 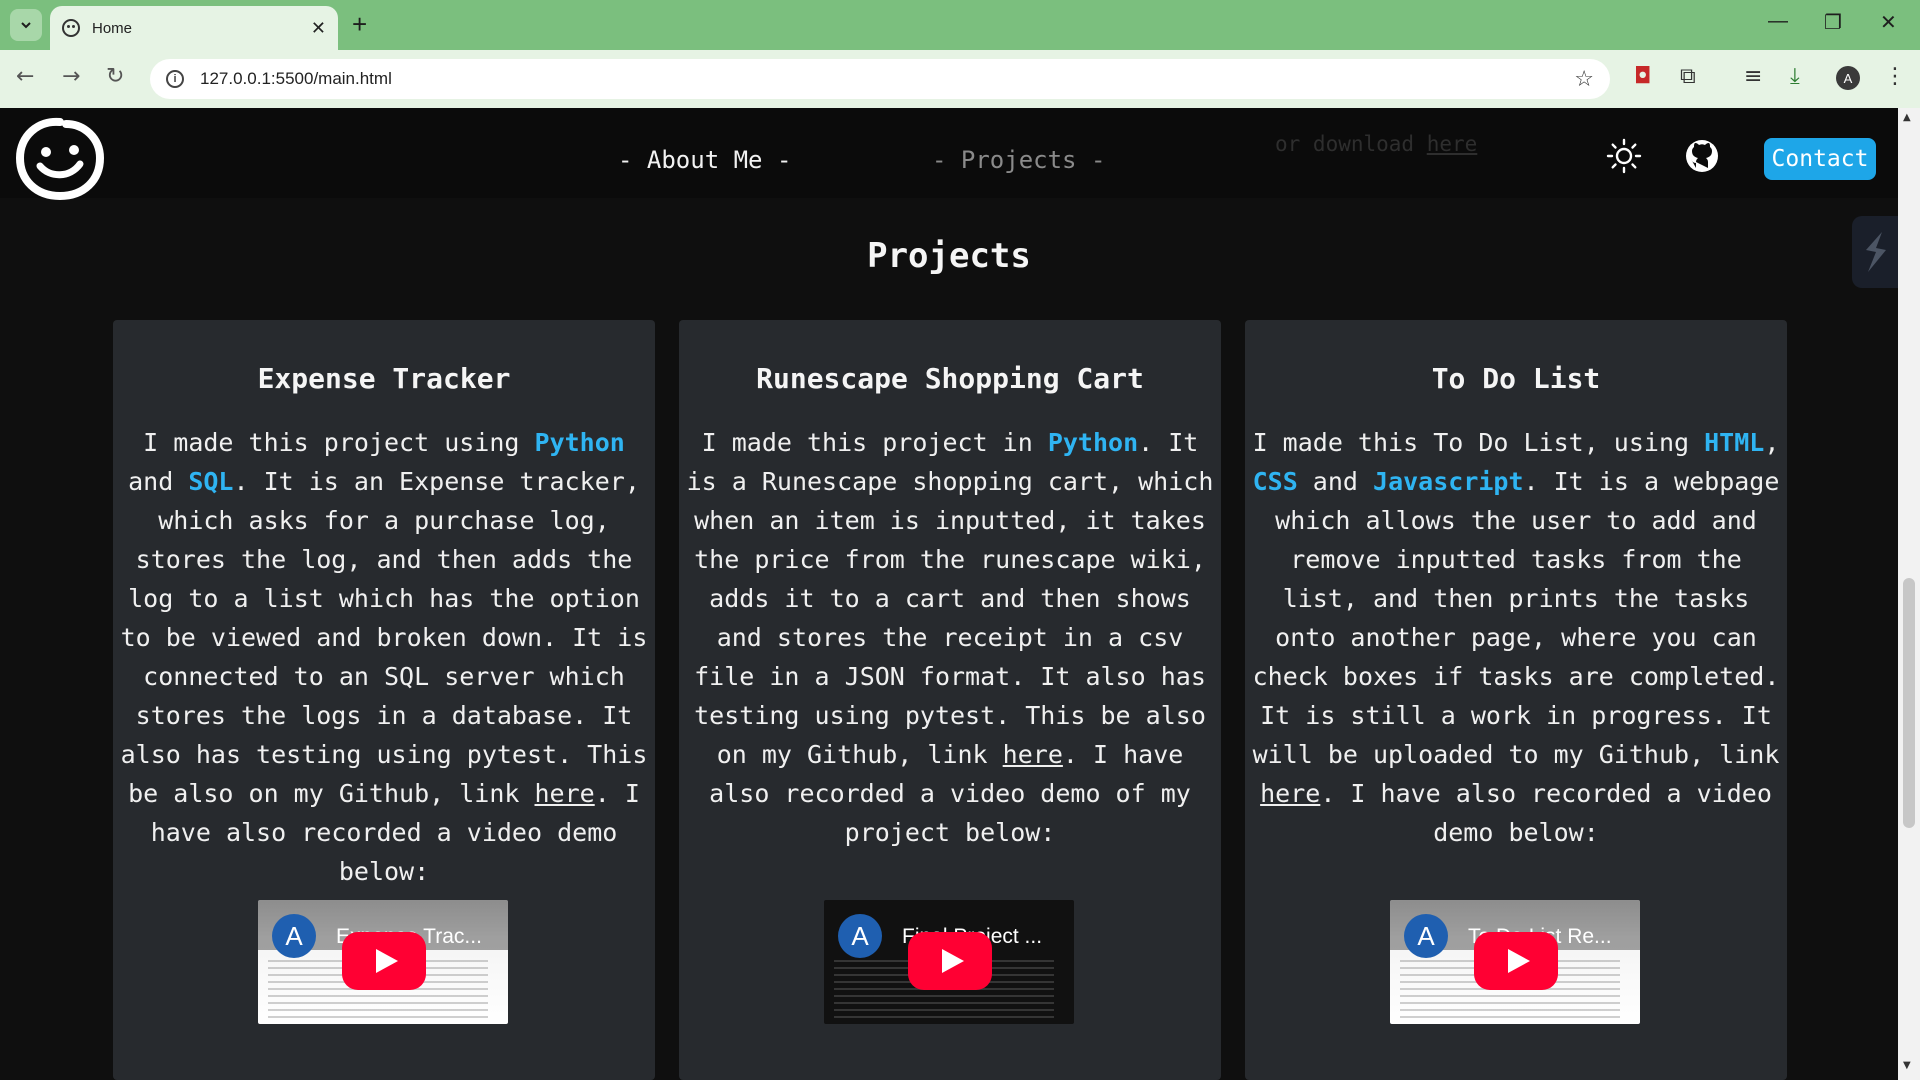 What do you see at coordinates (115, 76) in the screenshot?
I see `reload-icon: ↻` at bounding box center [115, 76].